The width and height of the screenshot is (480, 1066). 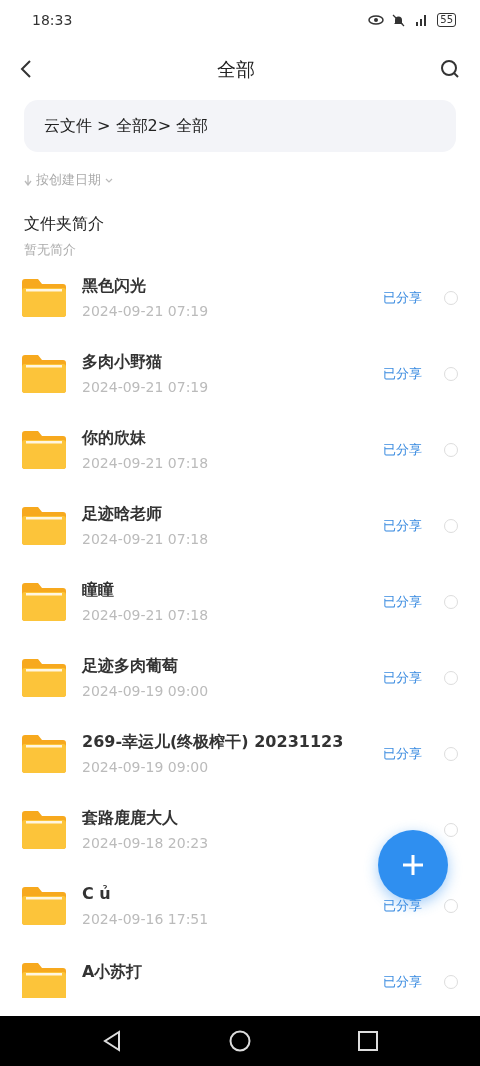 I want to click on plus-icon, so click(x=413, y=865).